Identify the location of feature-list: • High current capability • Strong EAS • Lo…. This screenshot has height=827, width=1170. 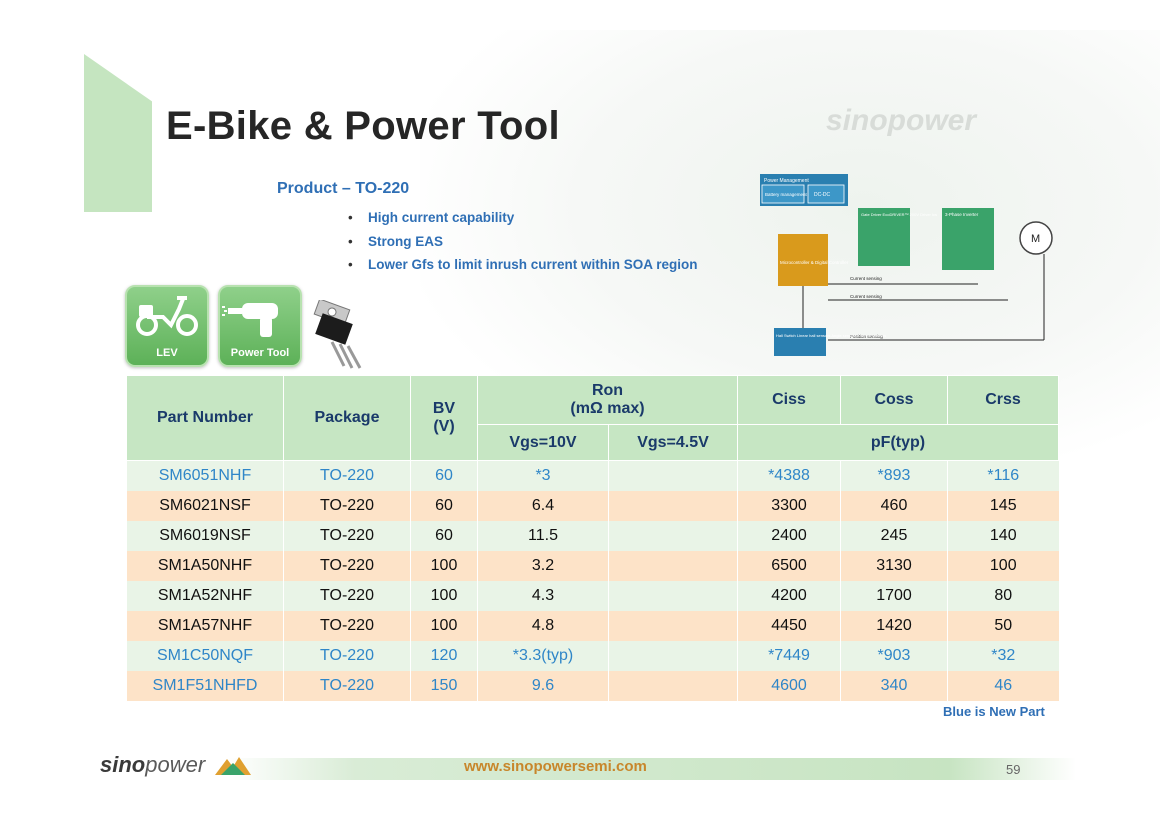
(523, 241).